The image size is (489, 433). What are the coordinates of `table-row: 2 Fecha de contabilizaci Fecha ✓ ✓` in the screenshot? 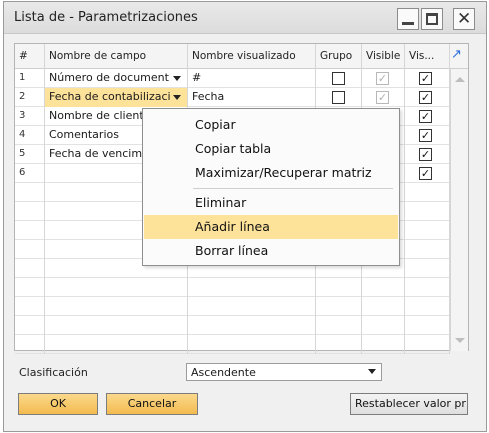 It's located at (232, 97).